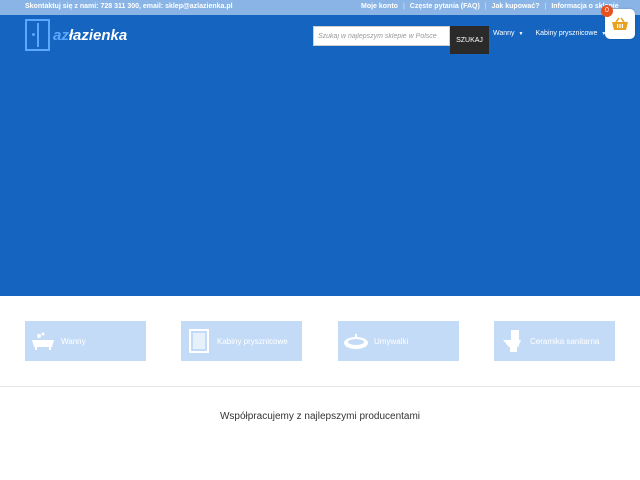 This screenshot has width=640, height=480. What do you see at coordinates (356, 341) in the screenshot?
I see `sink-icon` at bounding box center [356, 341].